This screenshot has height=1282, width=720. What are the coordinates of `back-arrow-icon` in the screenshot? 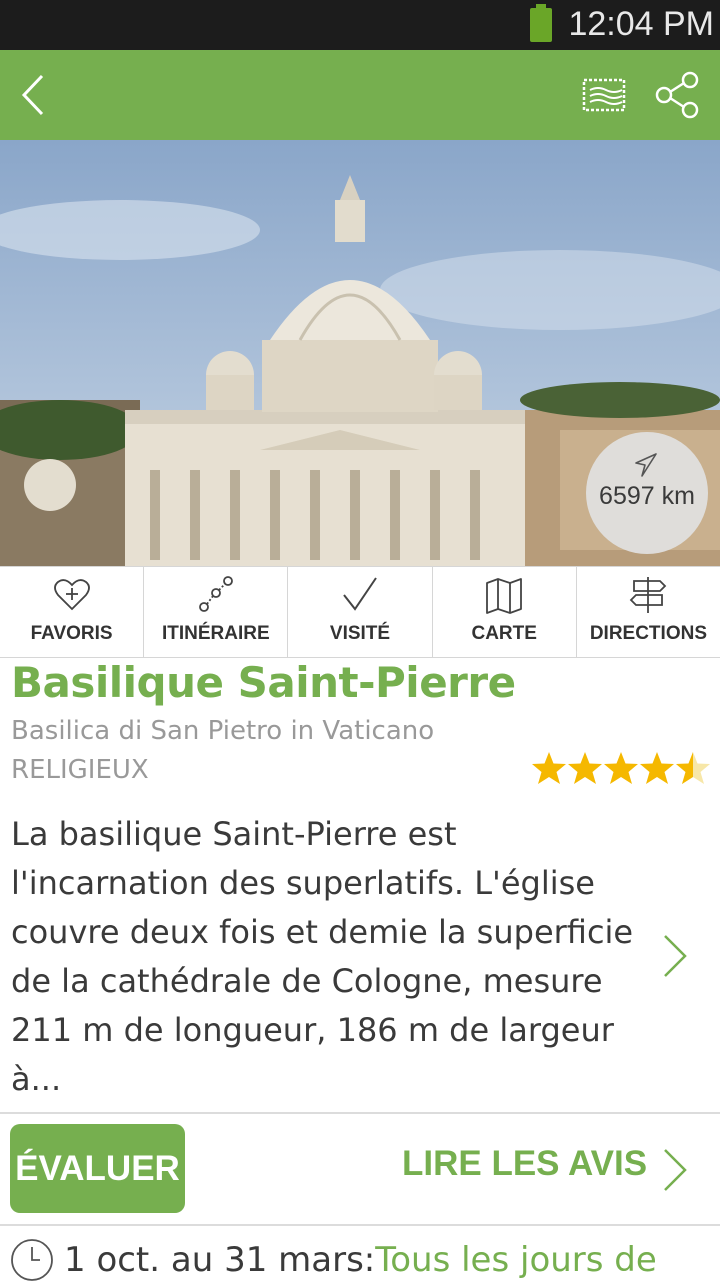 It's located at (34, 95).